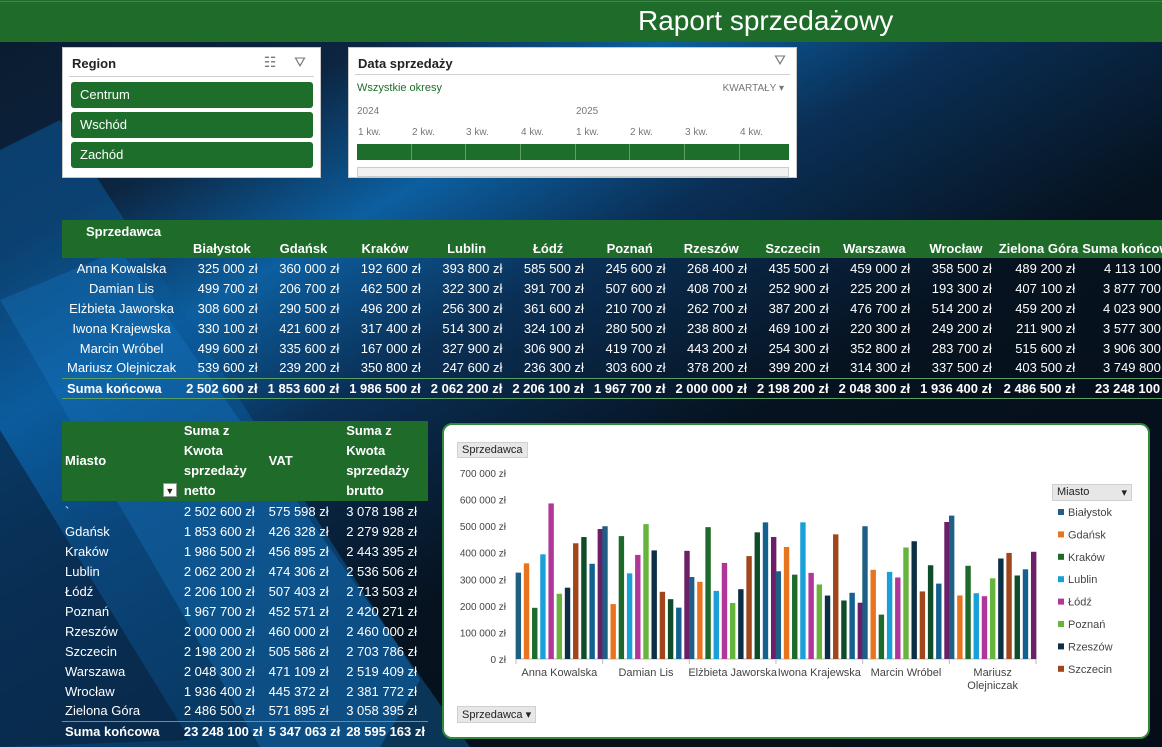  Describe the element at coordinates (82, 571) in the screenshot. I see `row-label: Lublin` at that location.